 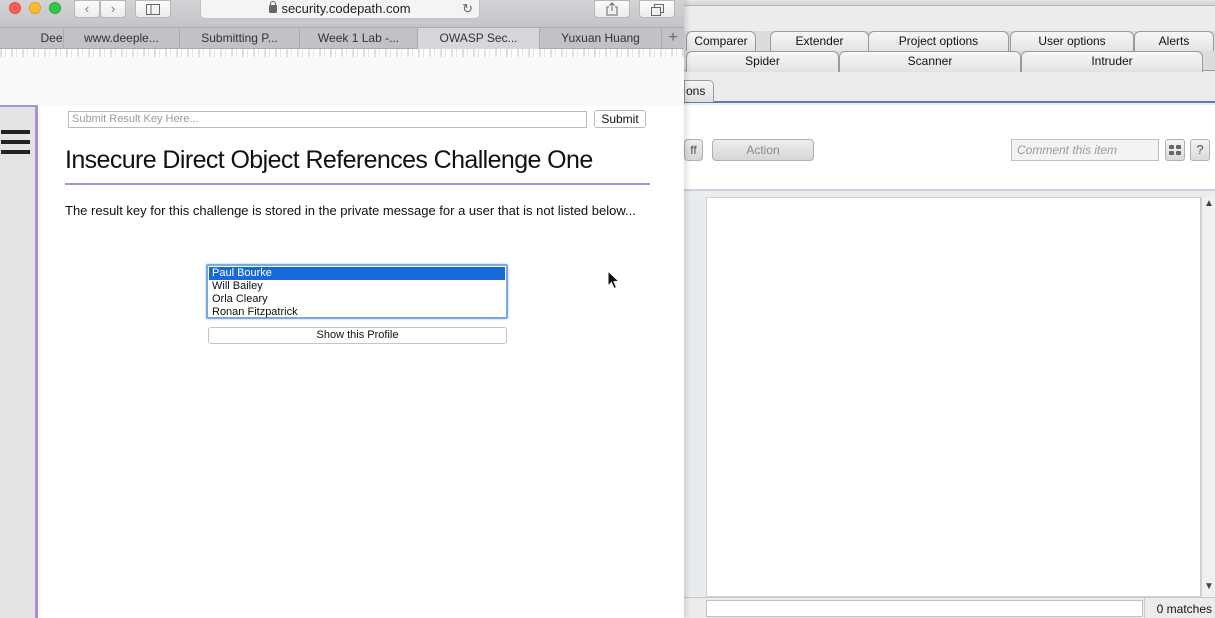 What do you see at coordinates (1179, 608) in the screenshot?
I see `match-count: 0 matches` at bounding box center [1179, 608].